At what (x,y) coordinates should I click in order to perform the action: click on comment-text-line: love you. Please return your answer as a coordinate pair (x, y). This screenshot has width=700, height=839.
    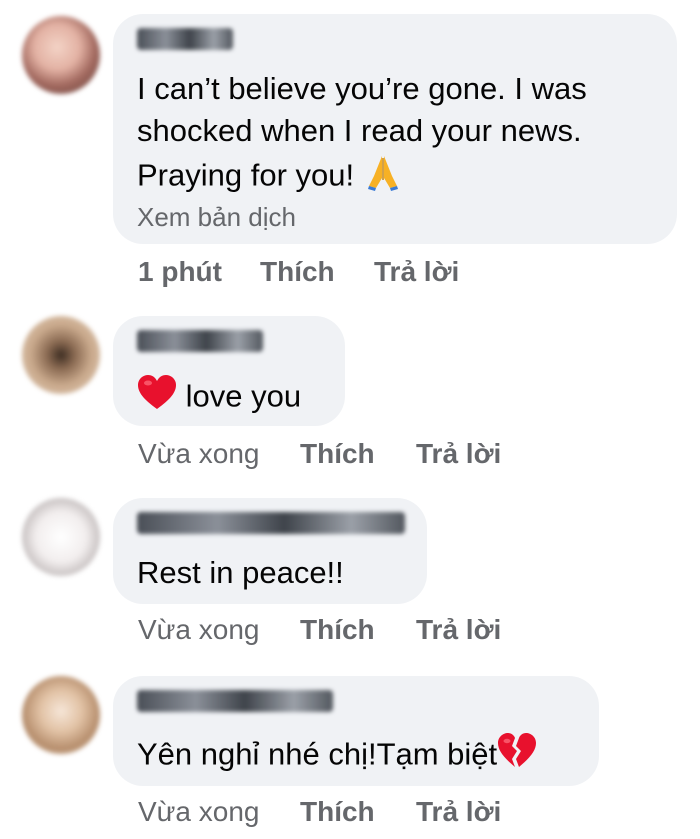
    Looking at the image, I should click on (219, 398).